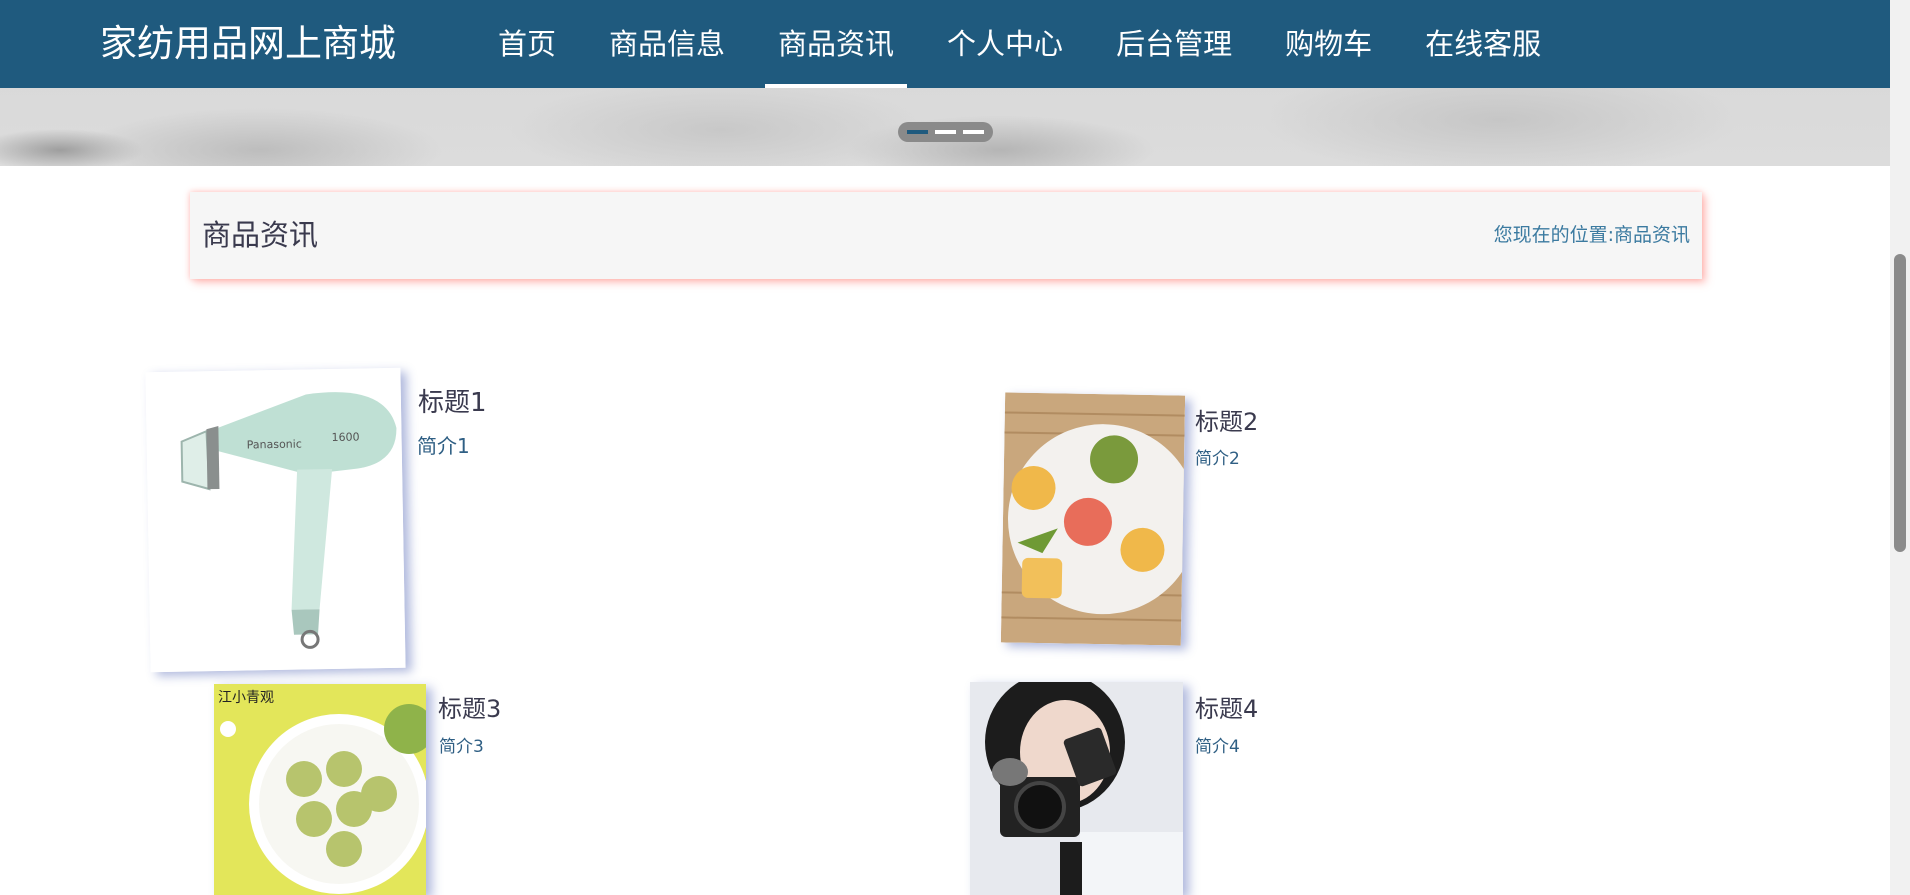 The height and width of the screenshot is (895, 1910). I want to click on breadcrumb-prefix: 您现在的位置:, so click(1553, 235).